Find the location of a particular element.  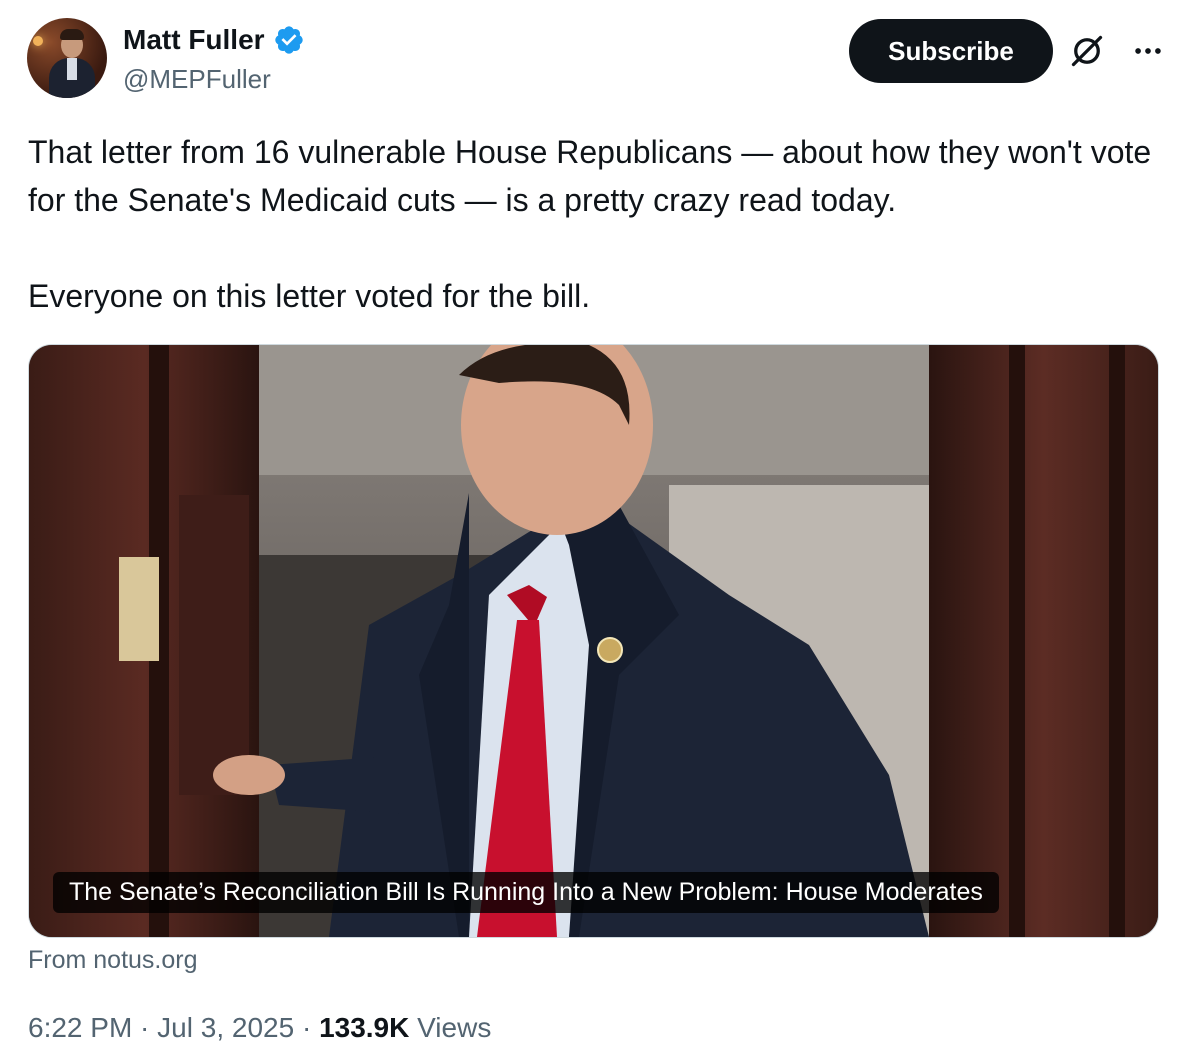

author-name-row: Matt Fuller is located at coordinates (214, 40).